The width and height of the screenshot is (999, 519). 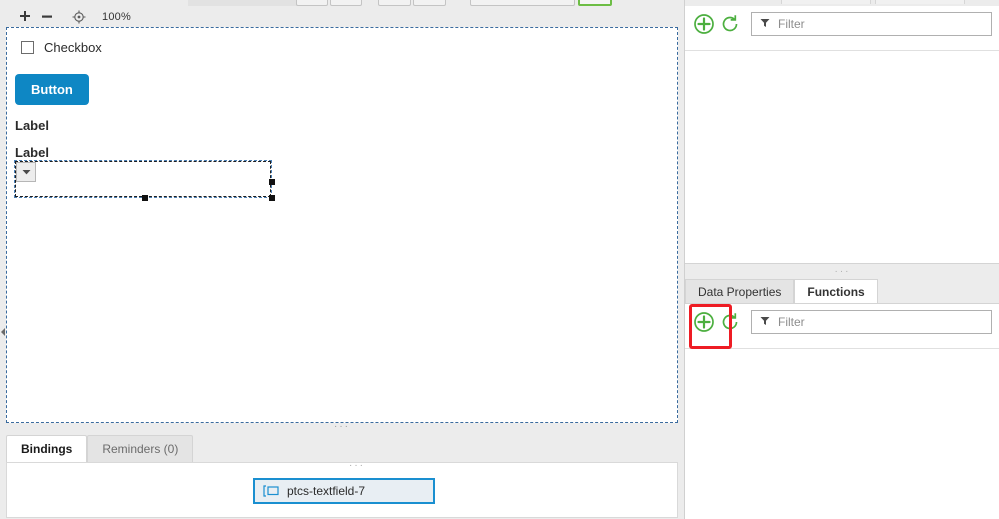 What do you see at coordinates (836, 291) in the screenshot?
I see `tab-functions: Functions` at bounding box center [836, 291].